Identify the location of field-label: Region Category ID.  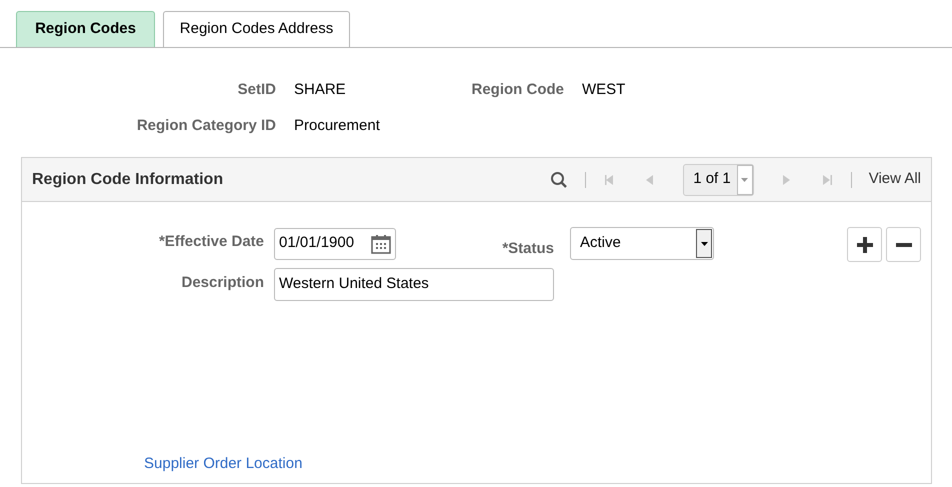
(206, 126).